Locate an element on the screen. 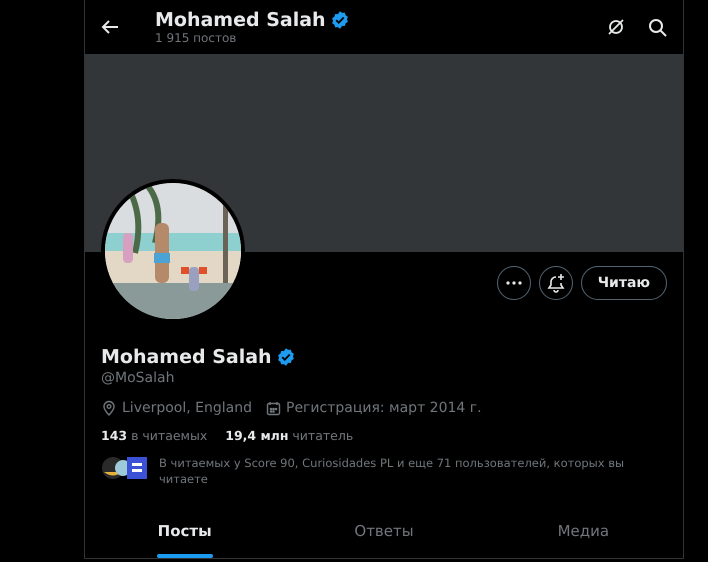 Image resolution: width=708 pixels, height=562 pixels. follow-stat-link: 143 в читаемых is located at coordinates (154, 435).